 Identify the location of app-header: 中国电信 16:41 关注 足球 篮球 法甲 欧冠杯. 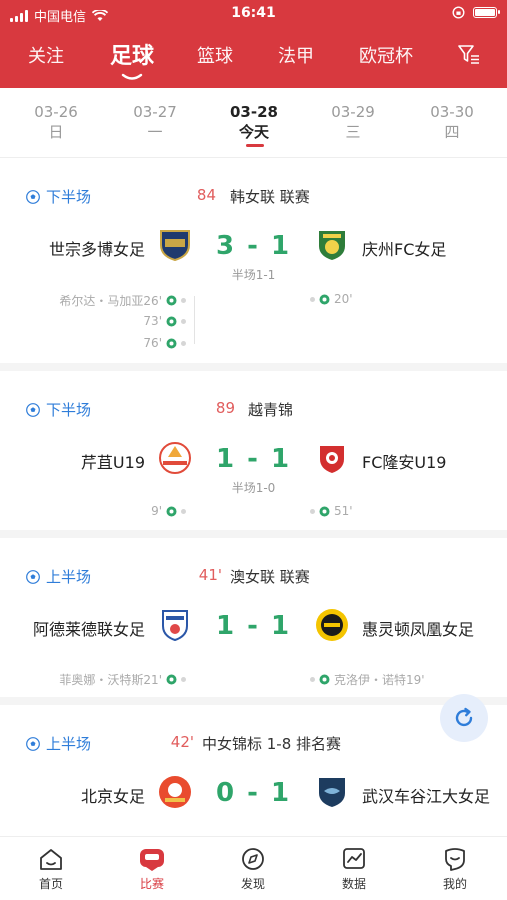
(253, 44).